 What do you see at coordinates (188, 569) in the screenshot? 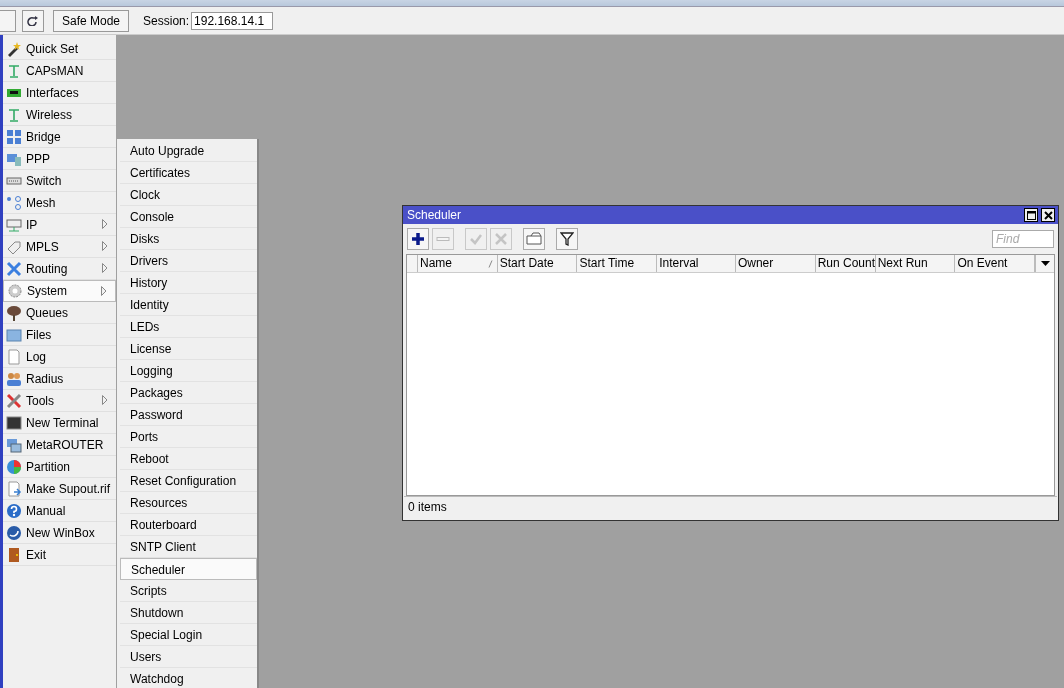
I see `submenu-item: Scheduler` at bounding box center [188, 569].